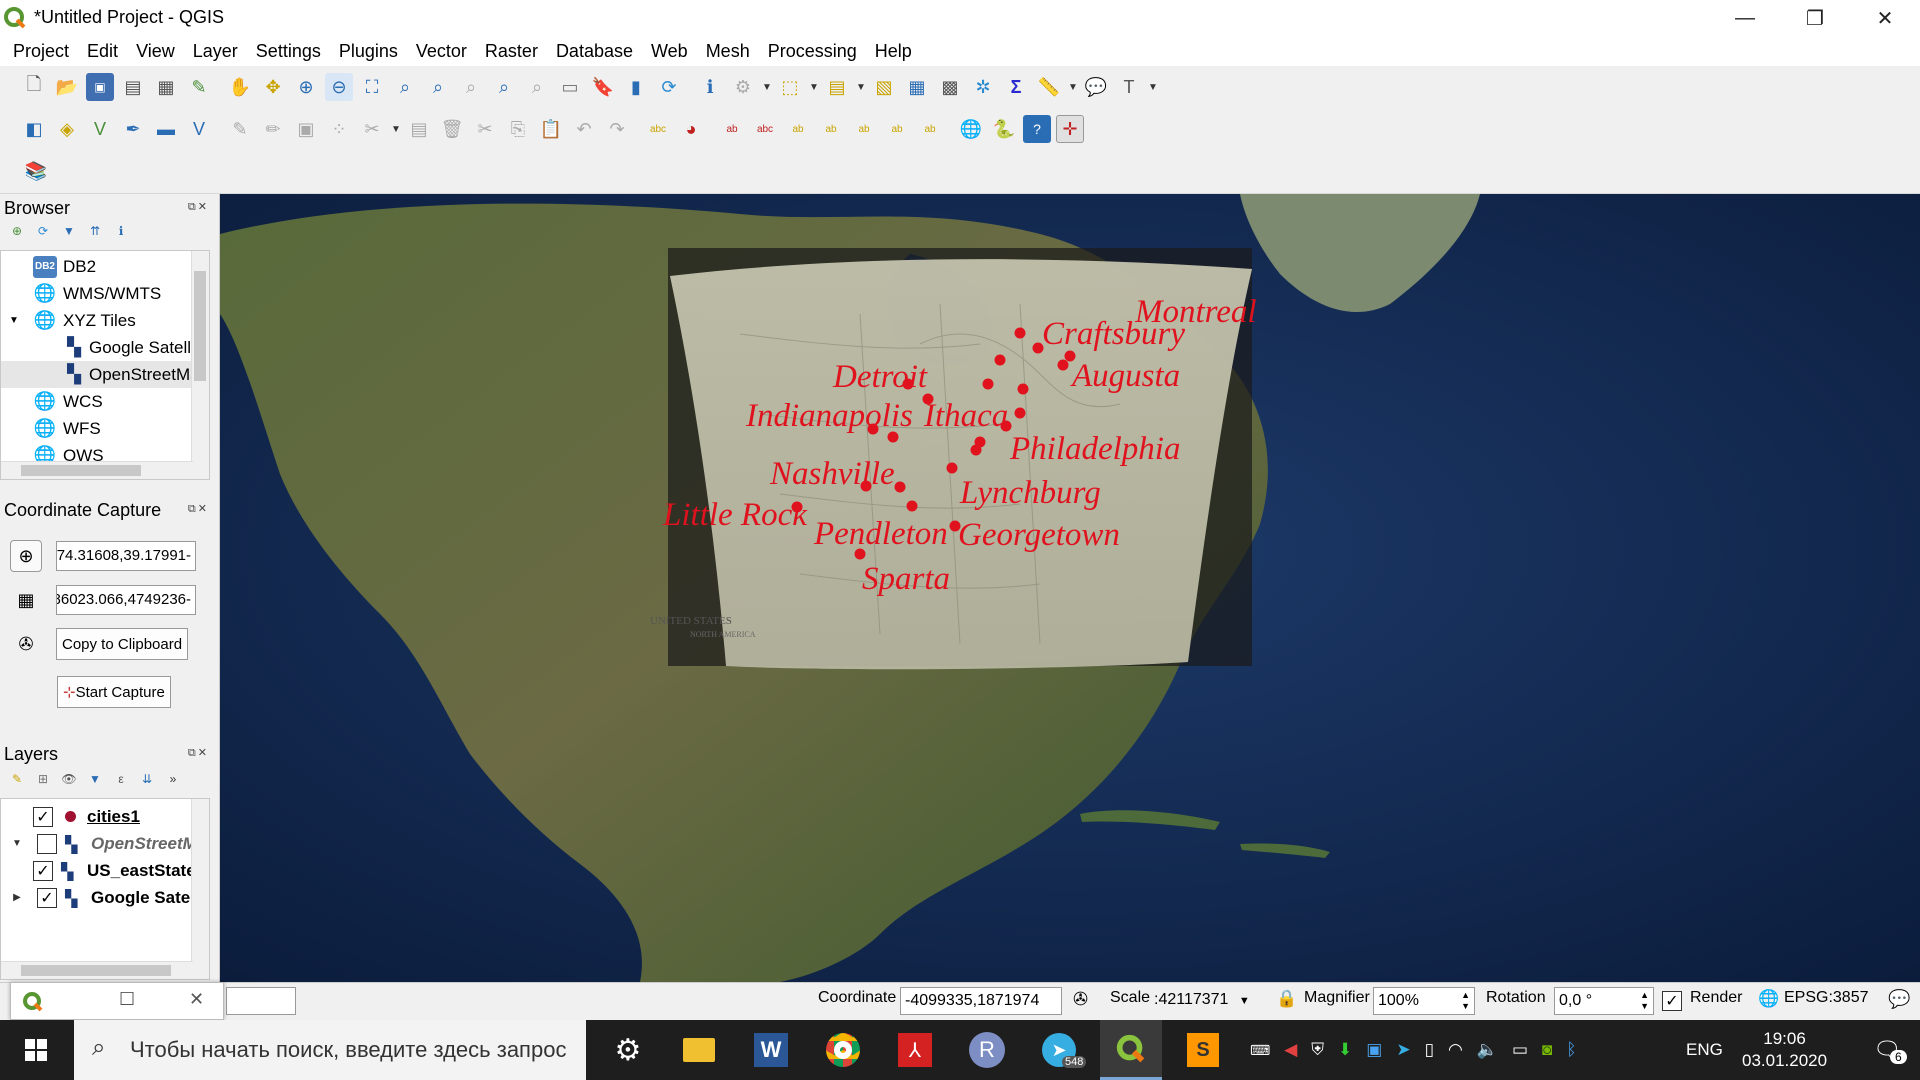 The image size is (1920, 1080). Describe the element at coordinates (917, 87) in the screenshot. I see `attribute-table-icon: ▦` at that location.